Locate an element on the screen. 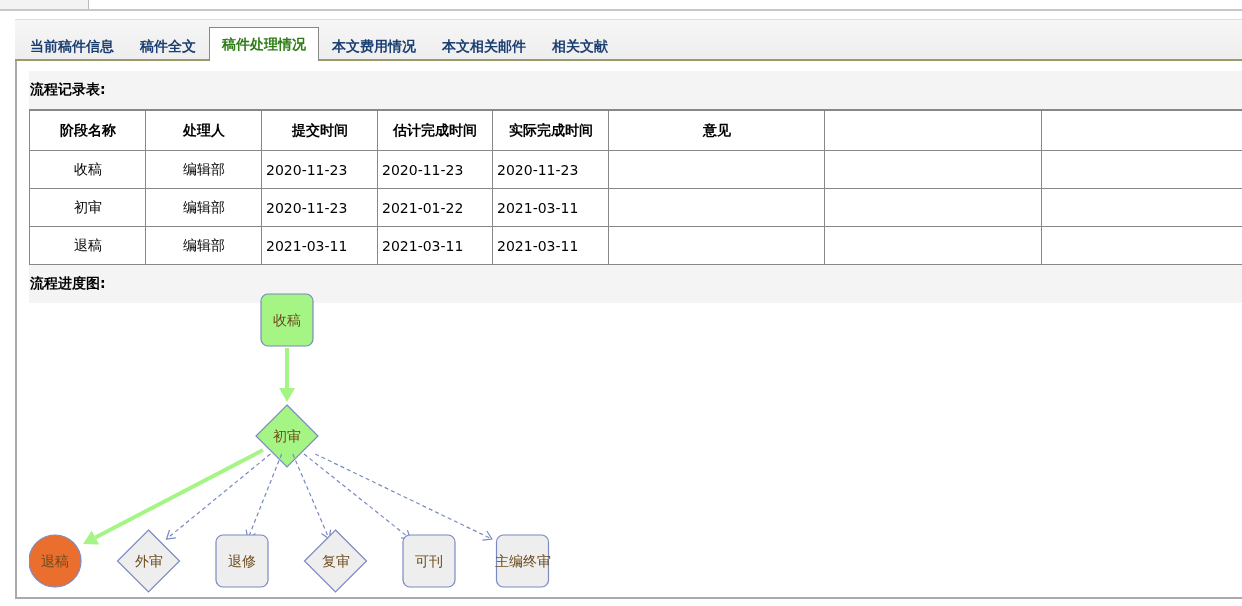  node-label: 退稿 is located at coordinates (55, 561).